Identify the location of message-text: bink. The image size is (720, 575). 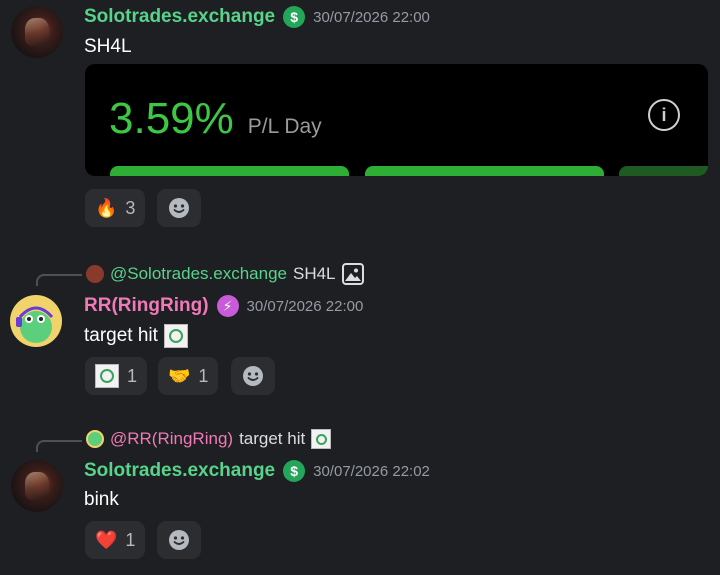
(101, 499).